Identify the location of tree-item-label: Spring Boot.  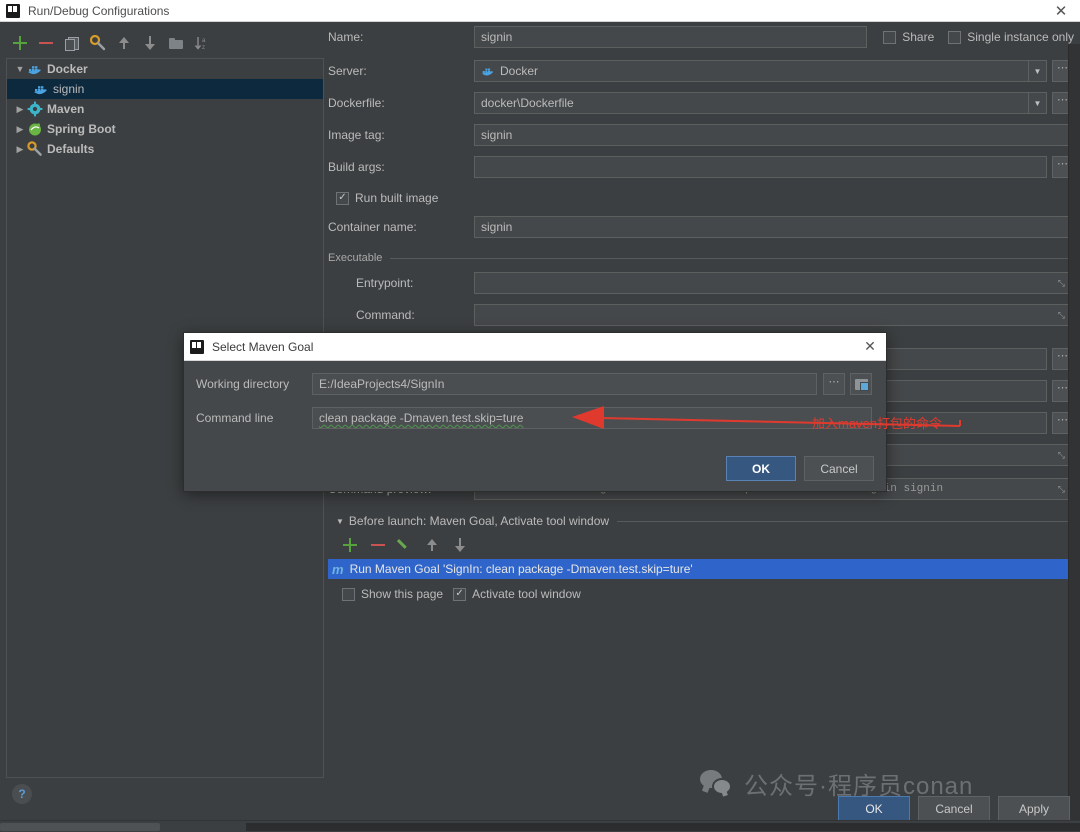
(81, 129).